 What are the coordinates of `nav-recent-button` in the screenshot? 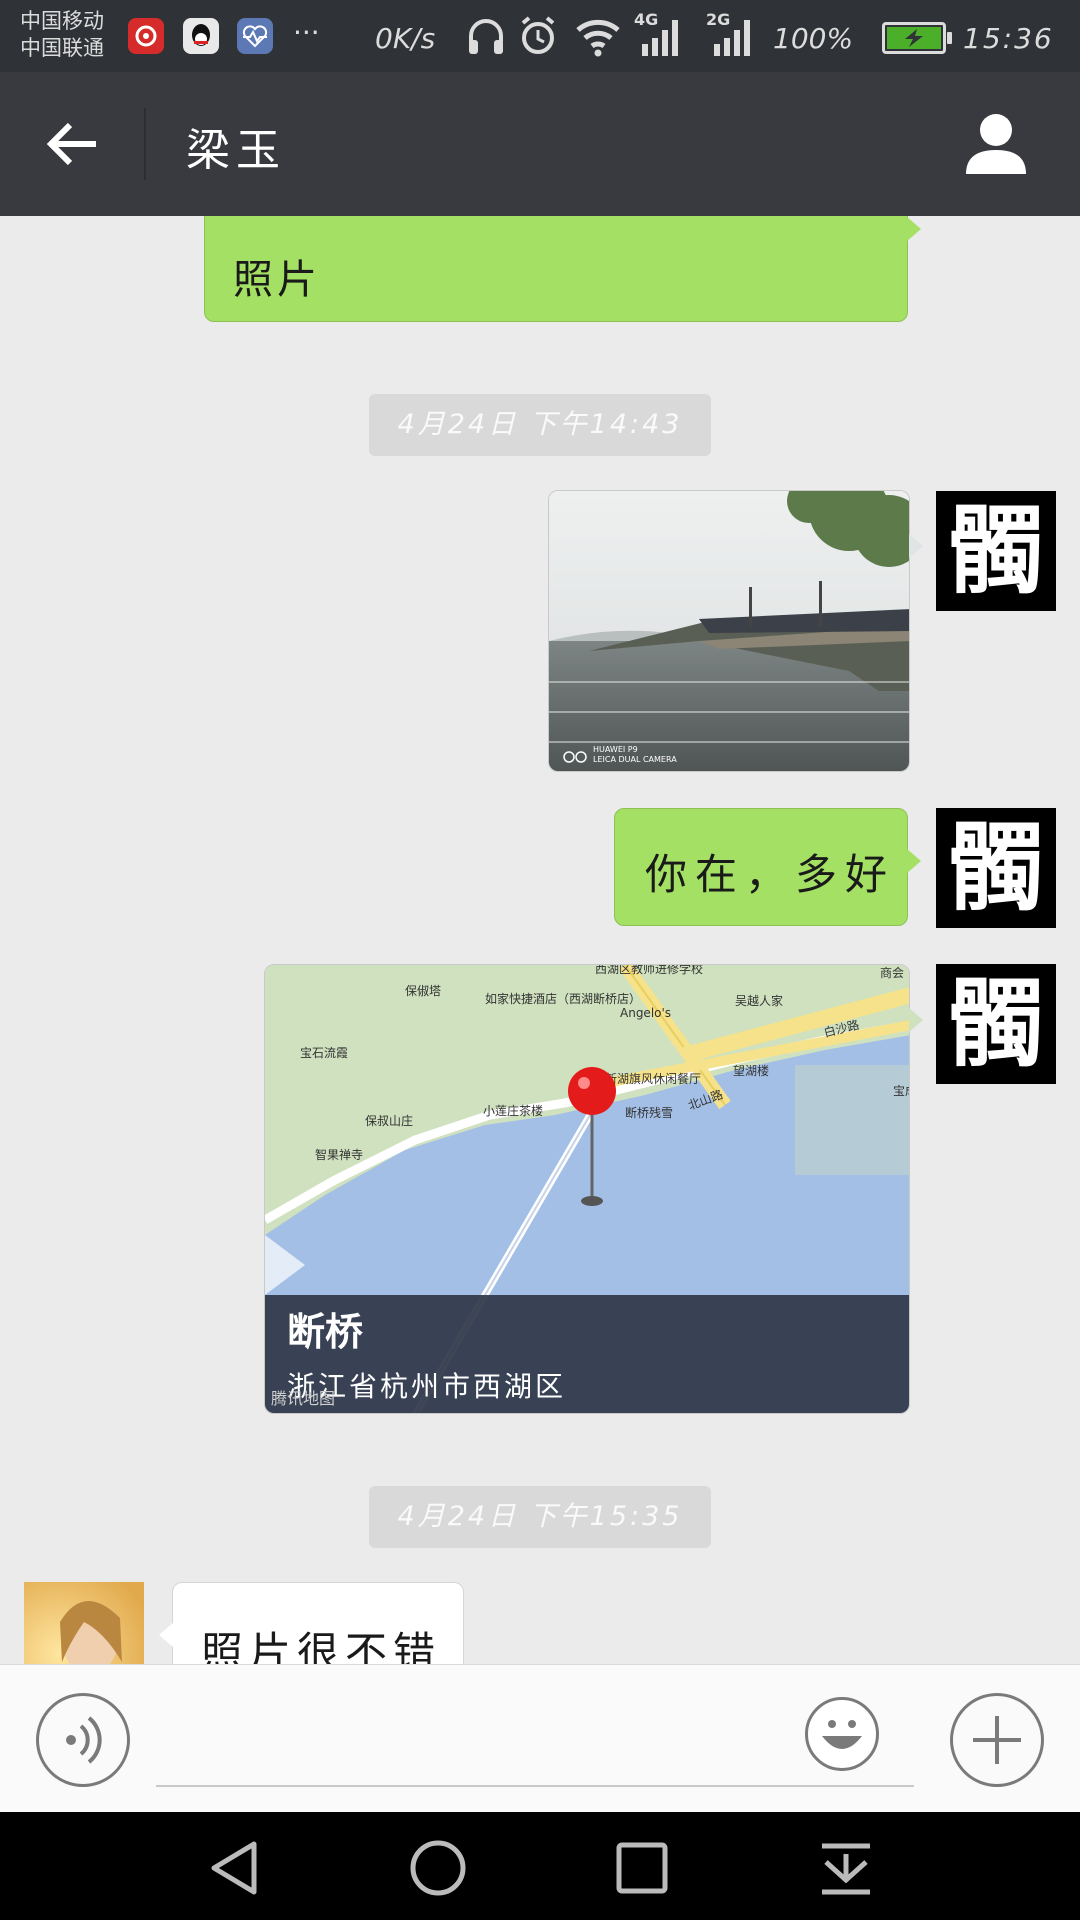 It's located at (642, 1868).